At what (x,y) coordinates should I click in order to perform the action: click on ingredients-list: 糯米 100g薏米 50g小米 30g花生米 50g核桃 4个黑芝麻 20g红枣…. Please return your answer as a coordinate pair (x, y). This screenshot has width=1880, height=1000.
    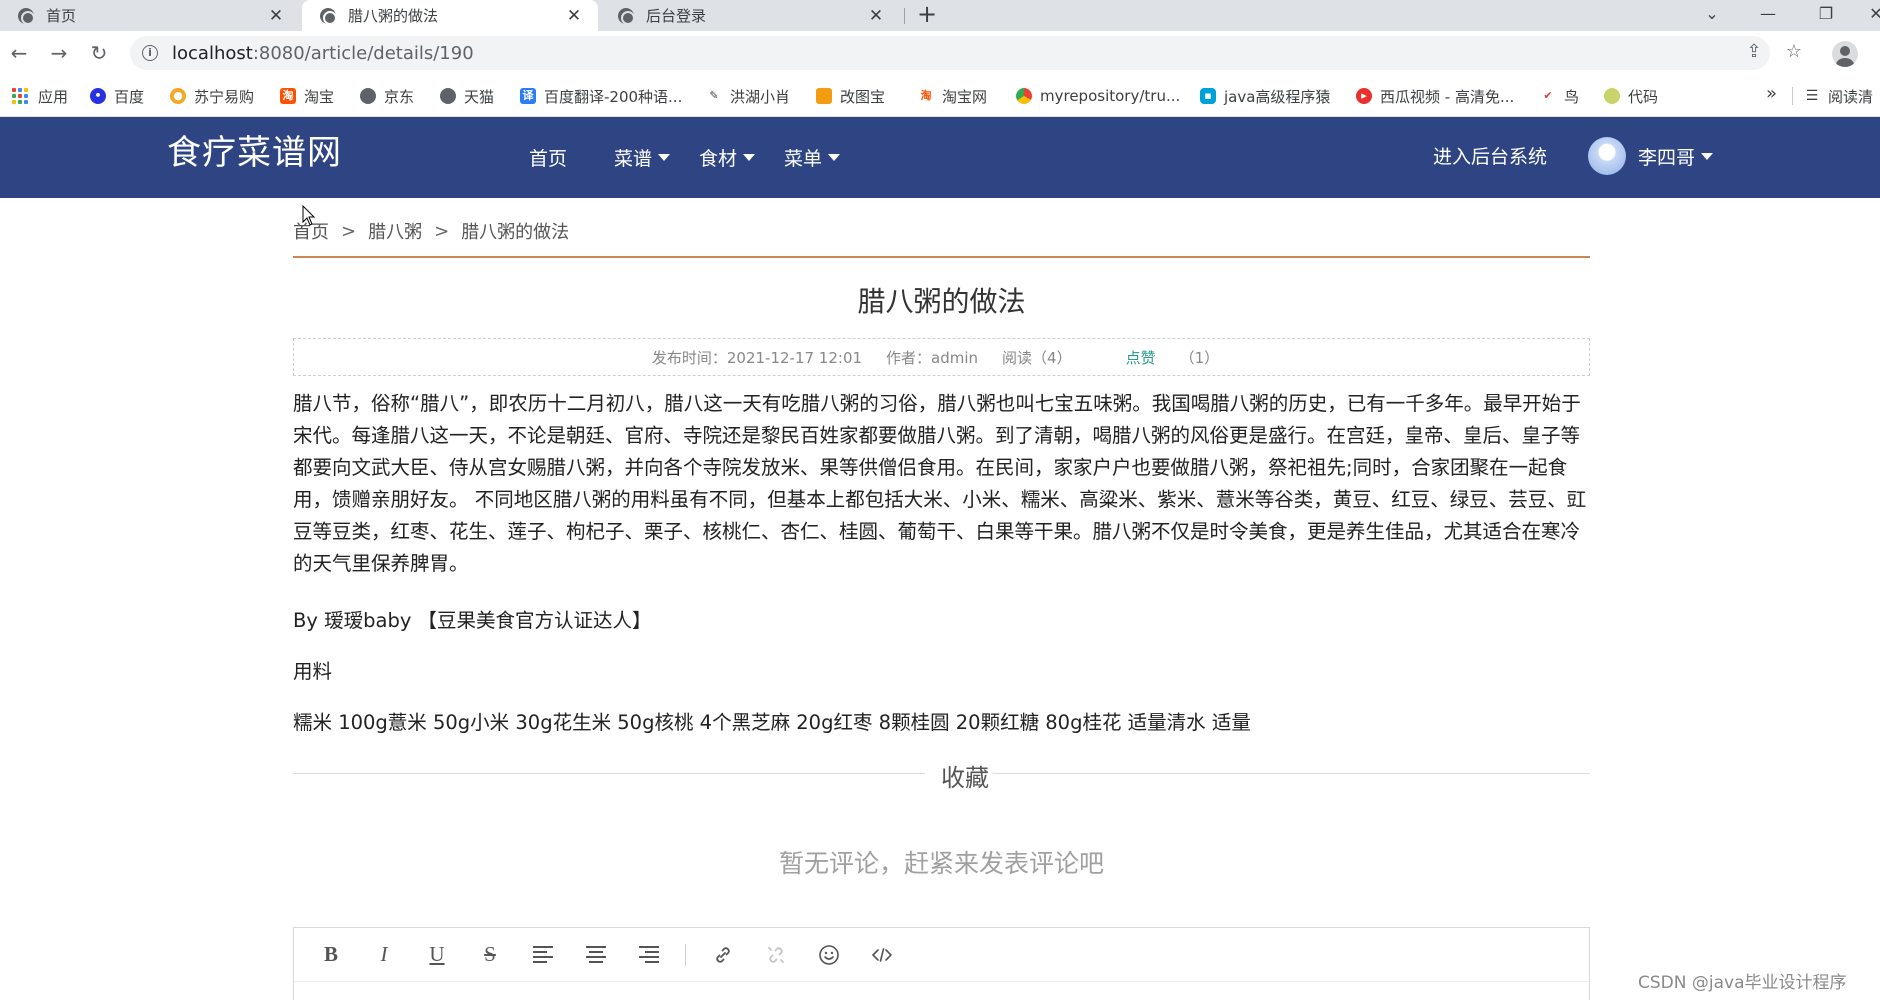
    Looking at the image, I should click on (772, 722).